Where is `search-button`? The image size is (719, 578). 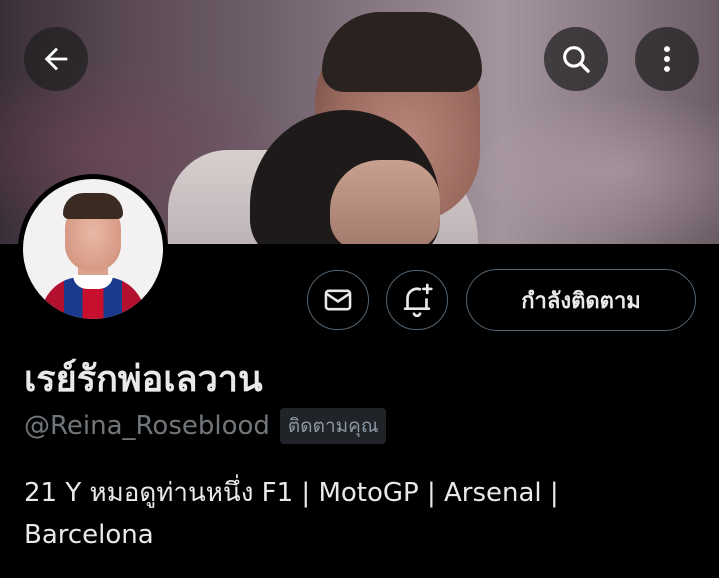
search-button is located at coordinates (576, 59).